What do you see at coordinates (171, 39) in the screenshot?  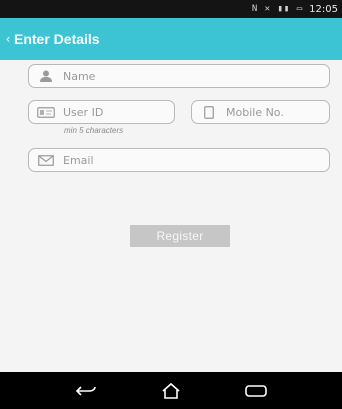 I see `action-bar: ‹ Enter Details` at bounding box center [171, 39].